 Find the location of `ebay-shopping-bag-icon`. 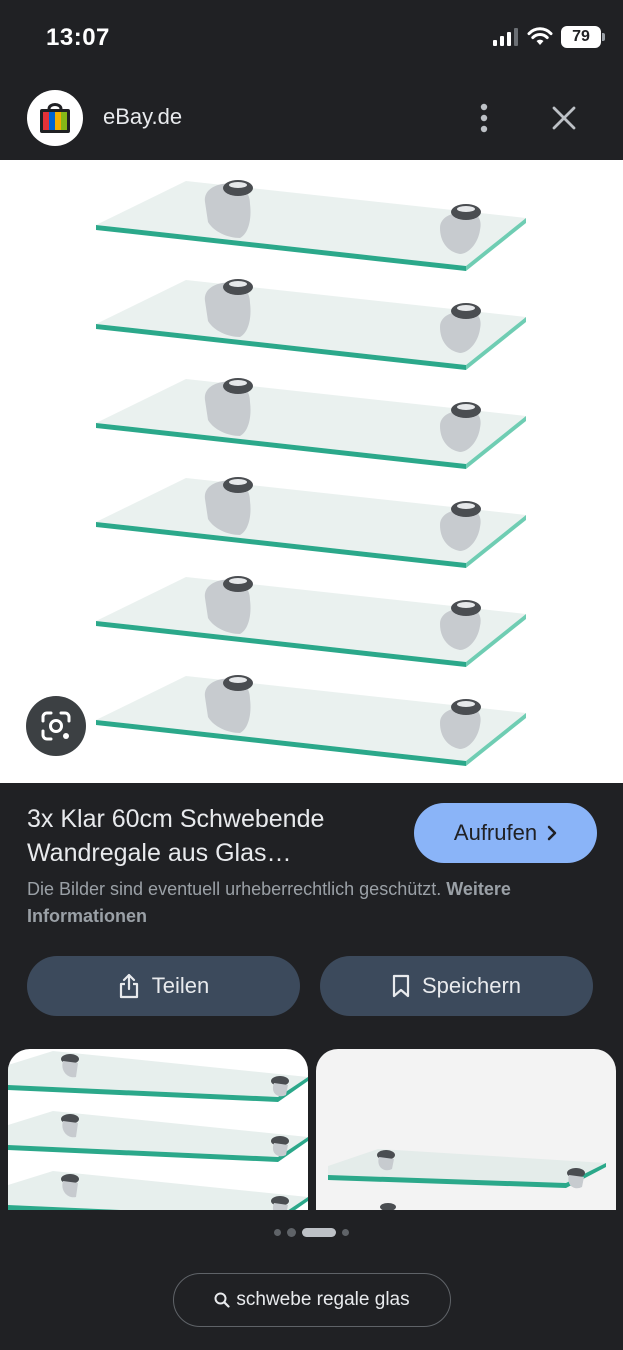

ebay-shopping-bag-icon is located at coordinates (55, 118).